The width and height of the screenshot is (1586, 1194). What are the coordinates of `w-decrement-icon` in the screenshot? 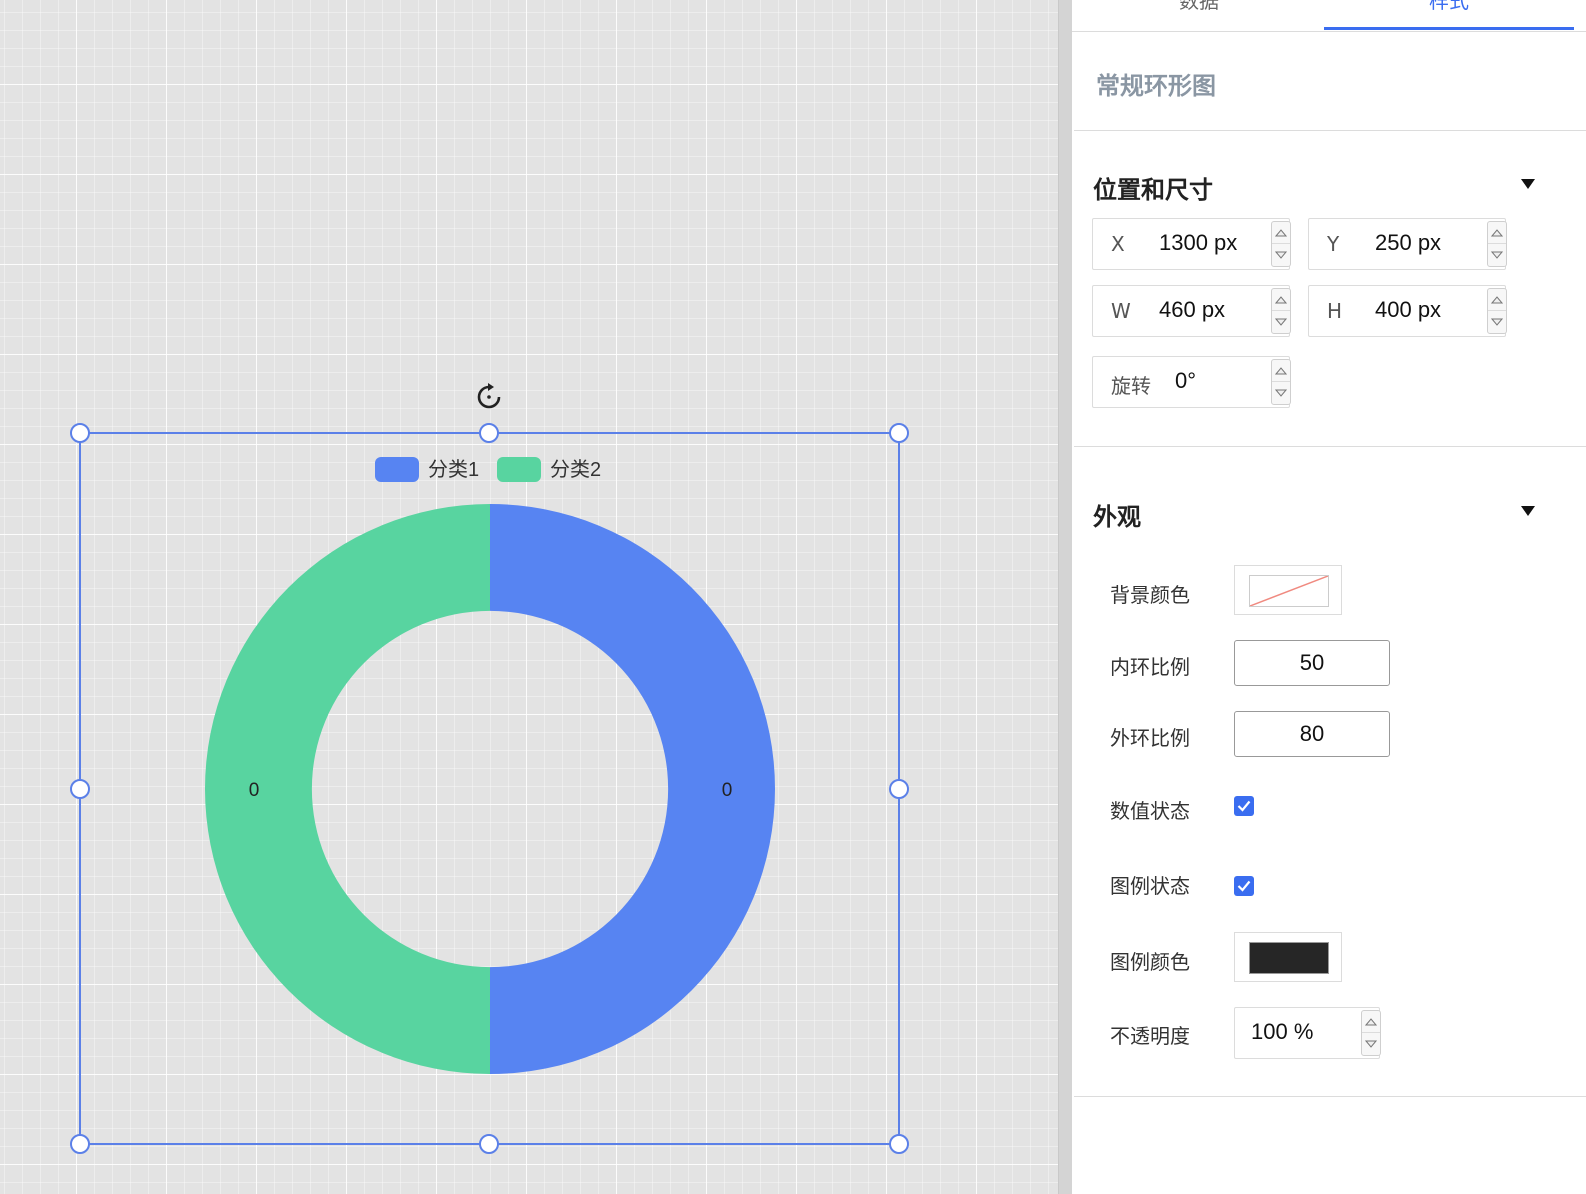 It's located at (1281, 322).